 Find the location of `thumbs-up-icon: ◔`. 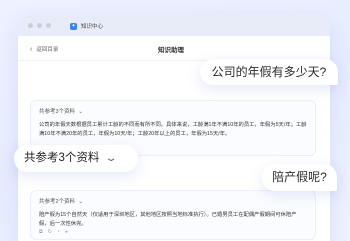

thumbs-up-icon: ◔ is located at coordinates (58, 232).